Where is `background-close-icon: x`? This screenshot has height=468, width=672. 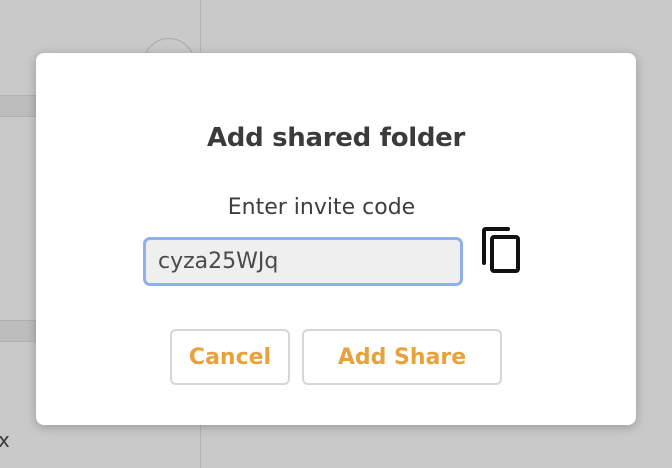
background-close-icon: x is located at coordinates (5, 440).